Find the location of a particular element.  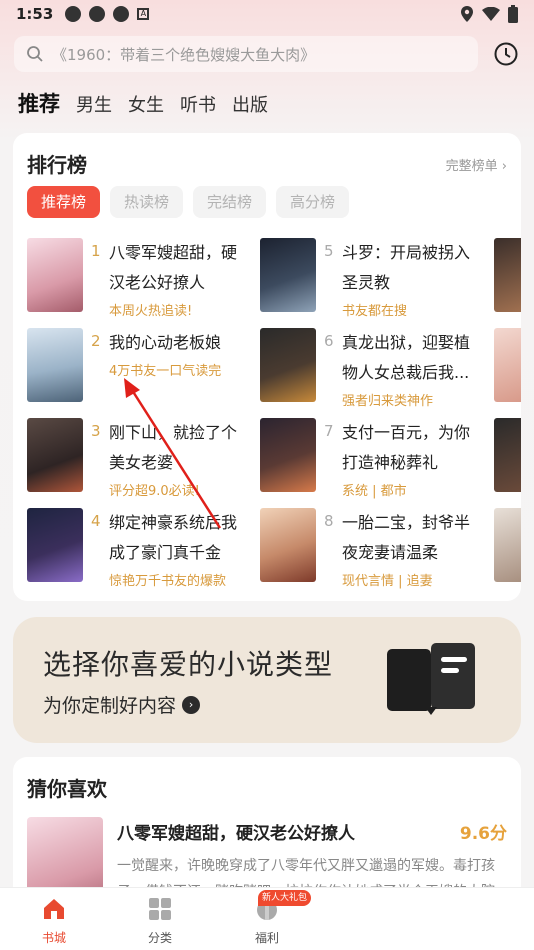

promo-subtitle: 为你定制好内容 › is located at coordinates (122, 704).